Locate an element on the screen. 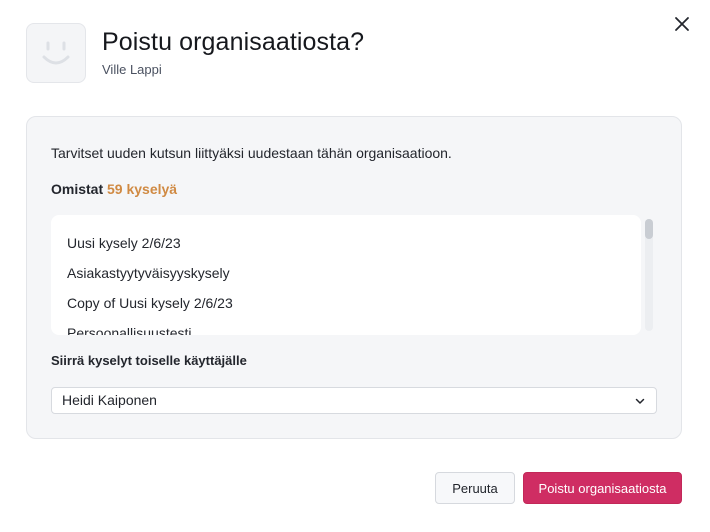  avatar is located at coordinates (56, 53).